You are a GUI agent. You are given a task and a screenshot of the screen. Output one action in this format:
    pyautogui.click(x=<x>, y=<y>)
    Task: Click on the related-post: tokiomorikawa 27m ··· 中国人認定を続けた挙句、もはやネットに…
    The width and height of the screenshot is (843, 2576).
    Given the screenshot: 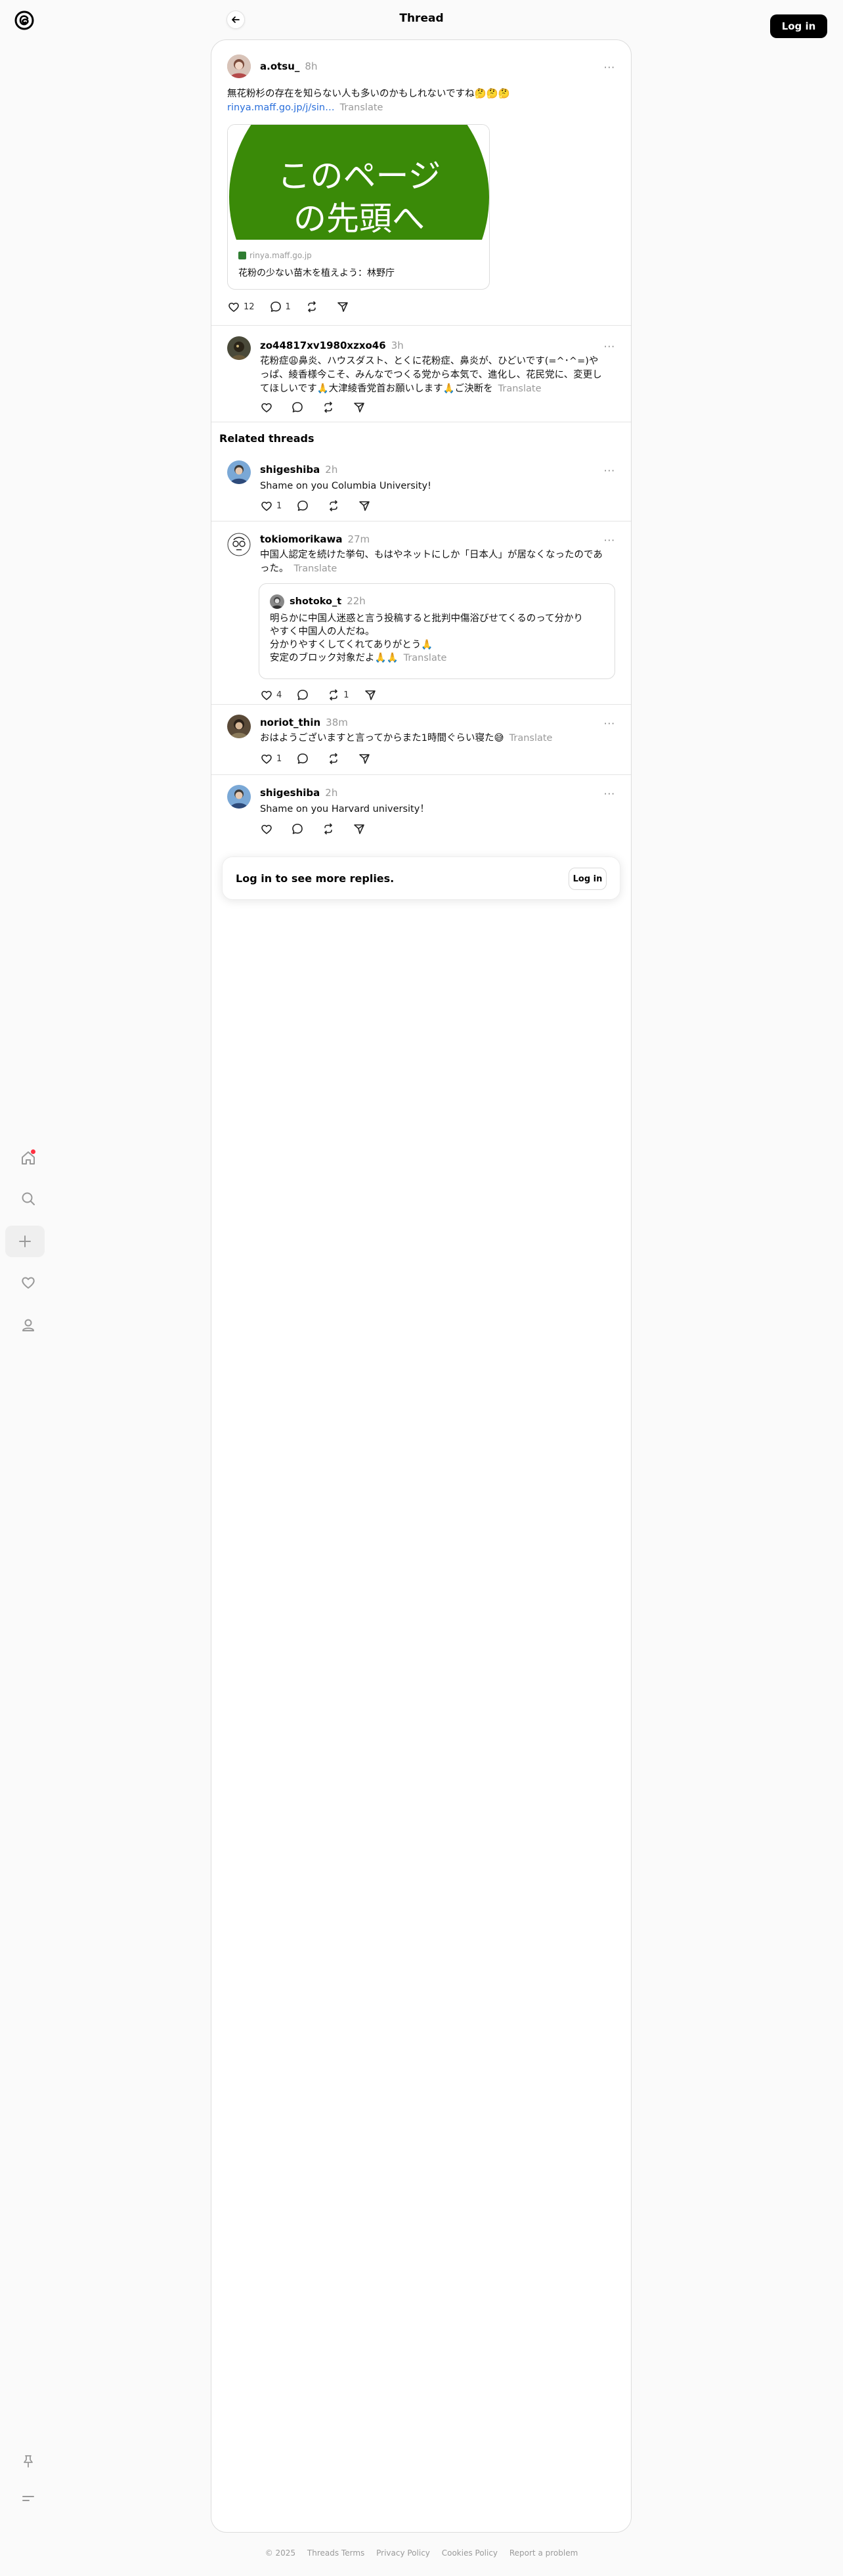 What is the action you would take?
    pyautogui.click(x=421, y=613)
    